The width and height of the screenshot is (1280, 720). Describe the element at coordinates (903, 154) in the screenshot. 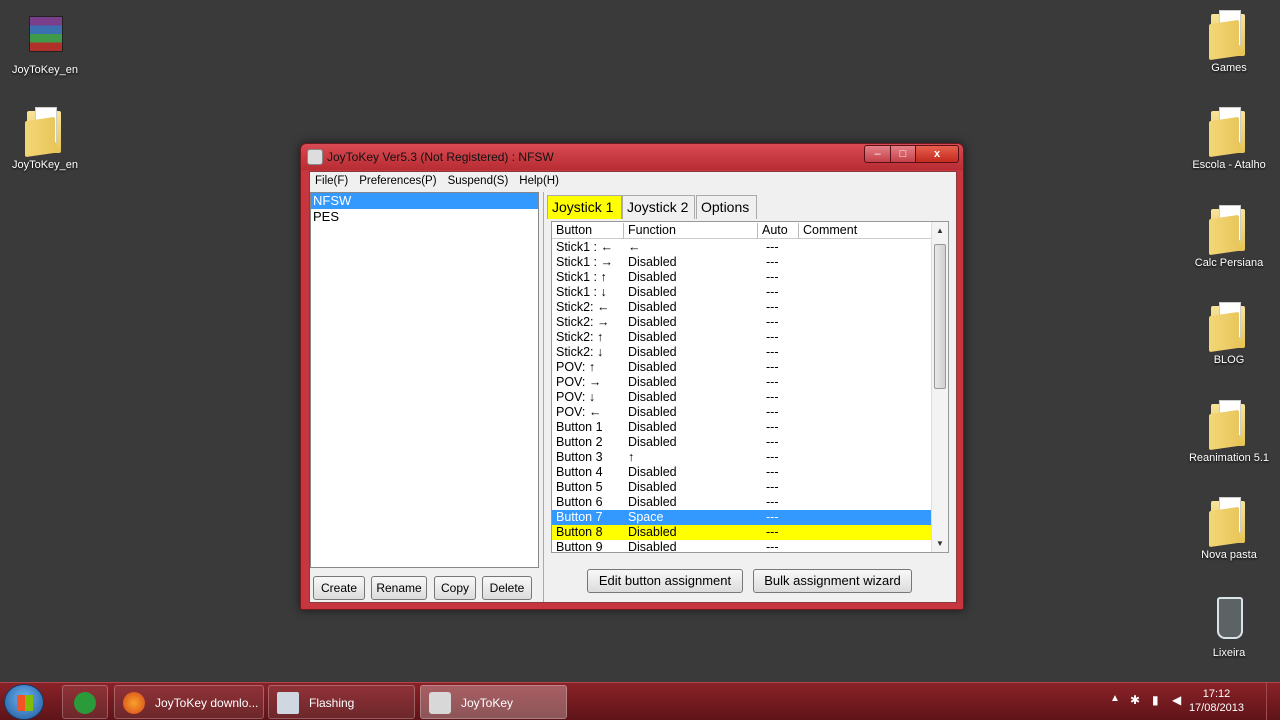

I see `maximize-button: □` at that location.